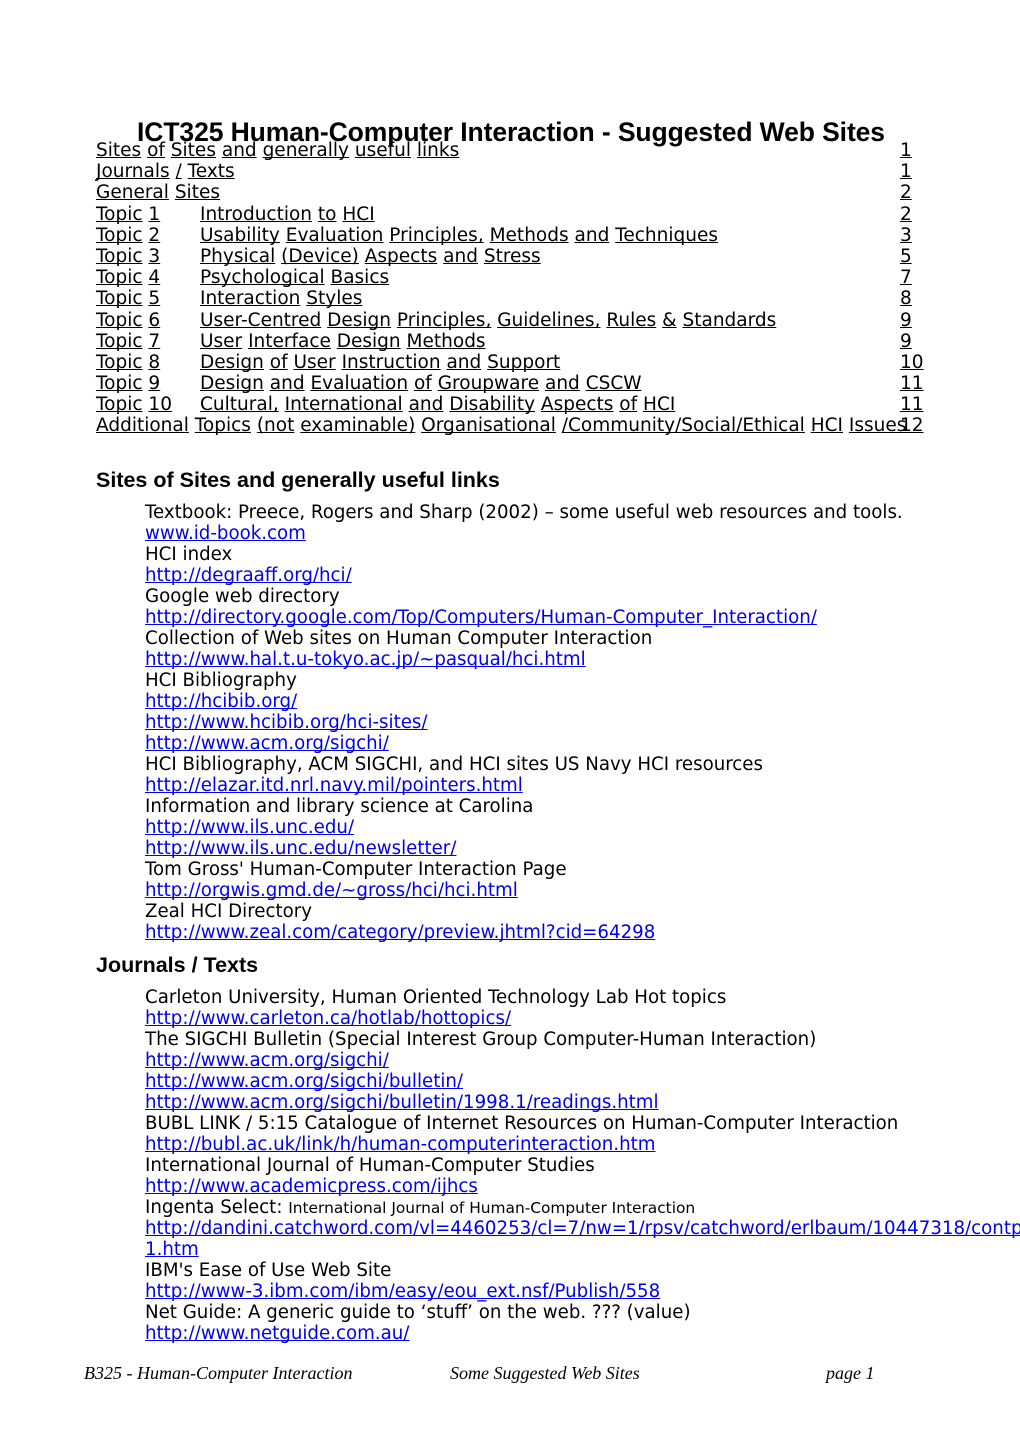  What do you see at coordinates (331, 890) in the screenshot?
I see `link-text: http://orgwis.gmd.de/~gross/hci/hci.html` at bounding box center [331, 890].